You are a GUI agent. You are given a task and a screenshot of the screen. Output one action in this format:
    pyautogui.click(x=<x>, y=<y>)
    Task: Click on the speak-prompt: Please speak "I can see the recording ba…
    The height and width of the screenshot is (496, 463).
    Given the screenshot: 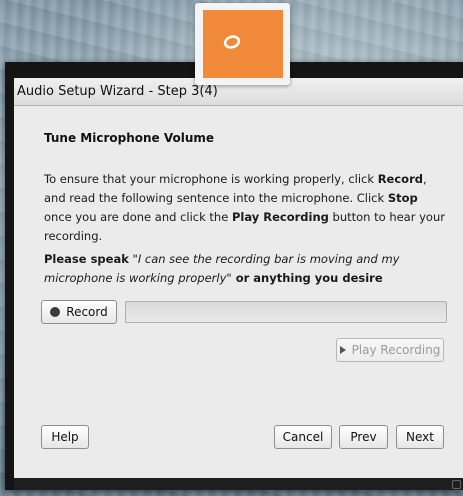 What is the action you would take?
    pyautogui.click(x=246, y=269)
    